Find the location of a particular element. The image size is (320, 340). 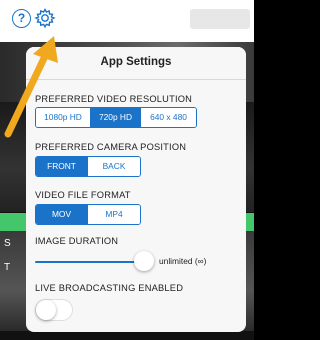

gear-icon is located at coordinates (45, 18).